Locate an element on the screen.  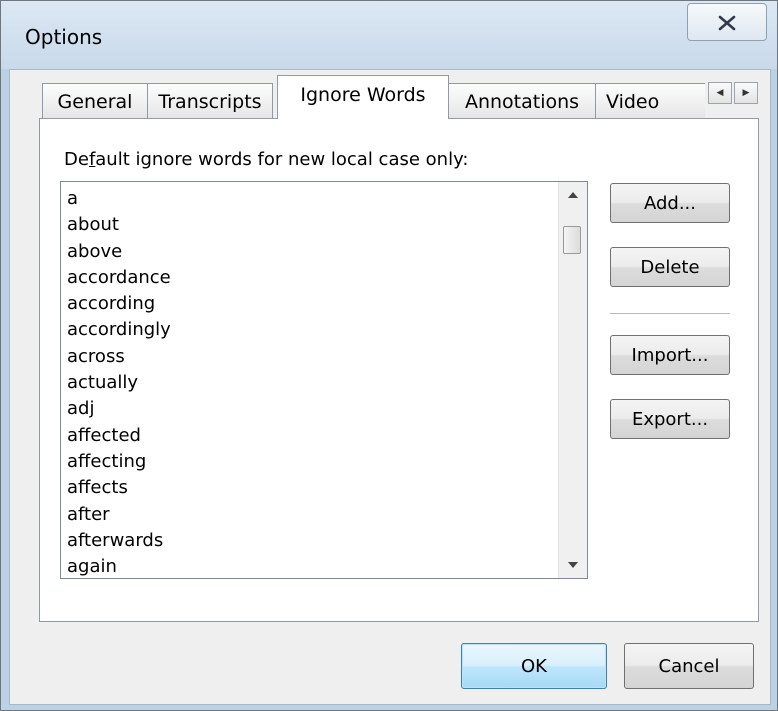
arrow-down-icon is located at coordinates (573, 565).